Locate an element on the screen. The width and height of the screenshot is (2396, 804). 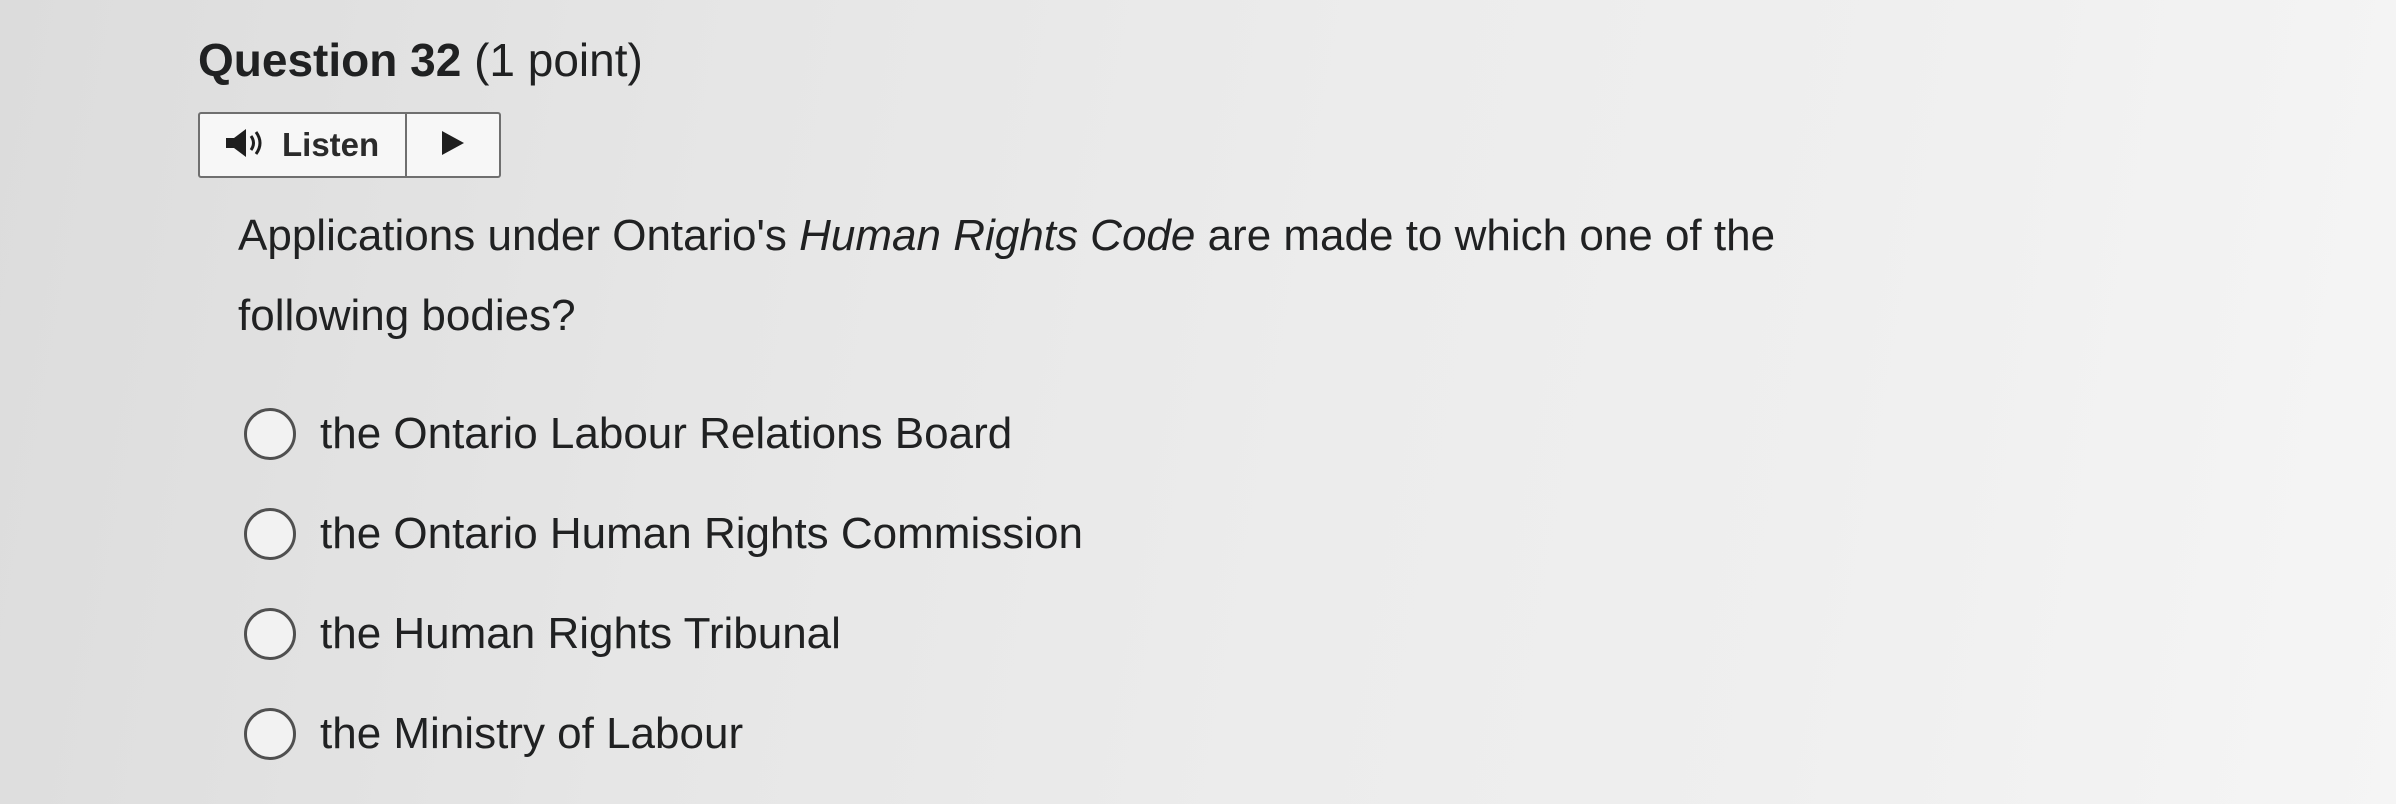
question-title: Question 32 (1 point) is located at coordinates (1098, 60).